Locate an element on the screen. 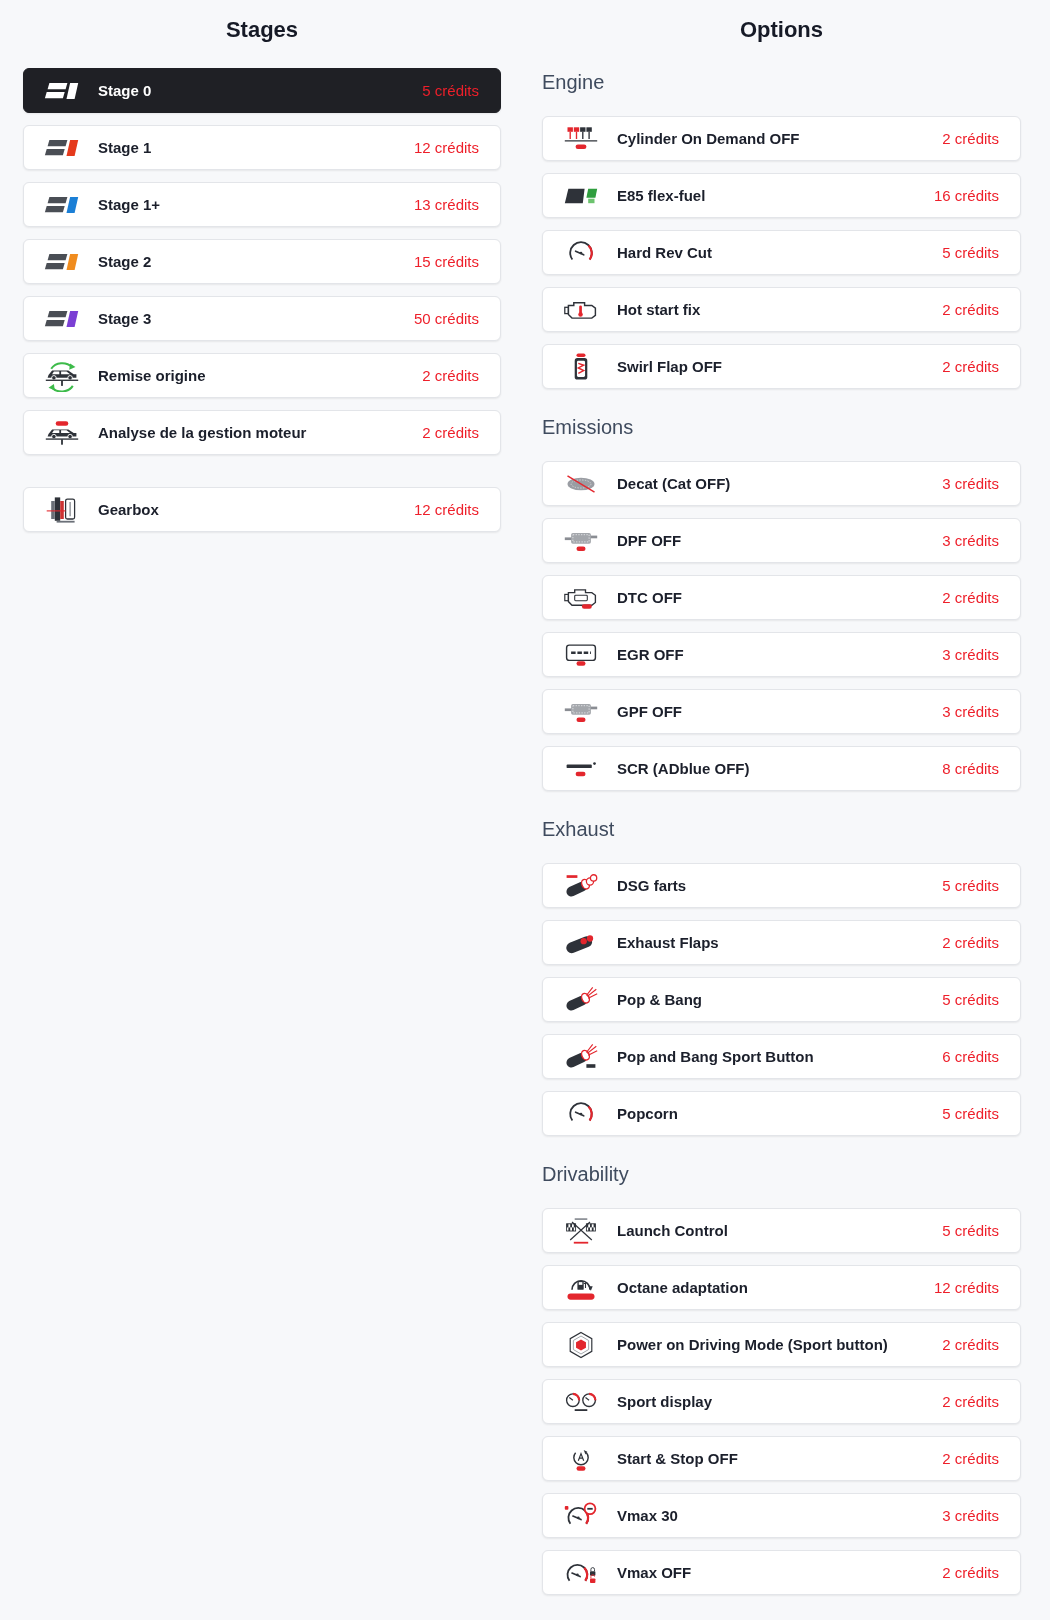  option-card: Cylinder On Demand OFF 2 crédits is located at coordinates (781, 138).